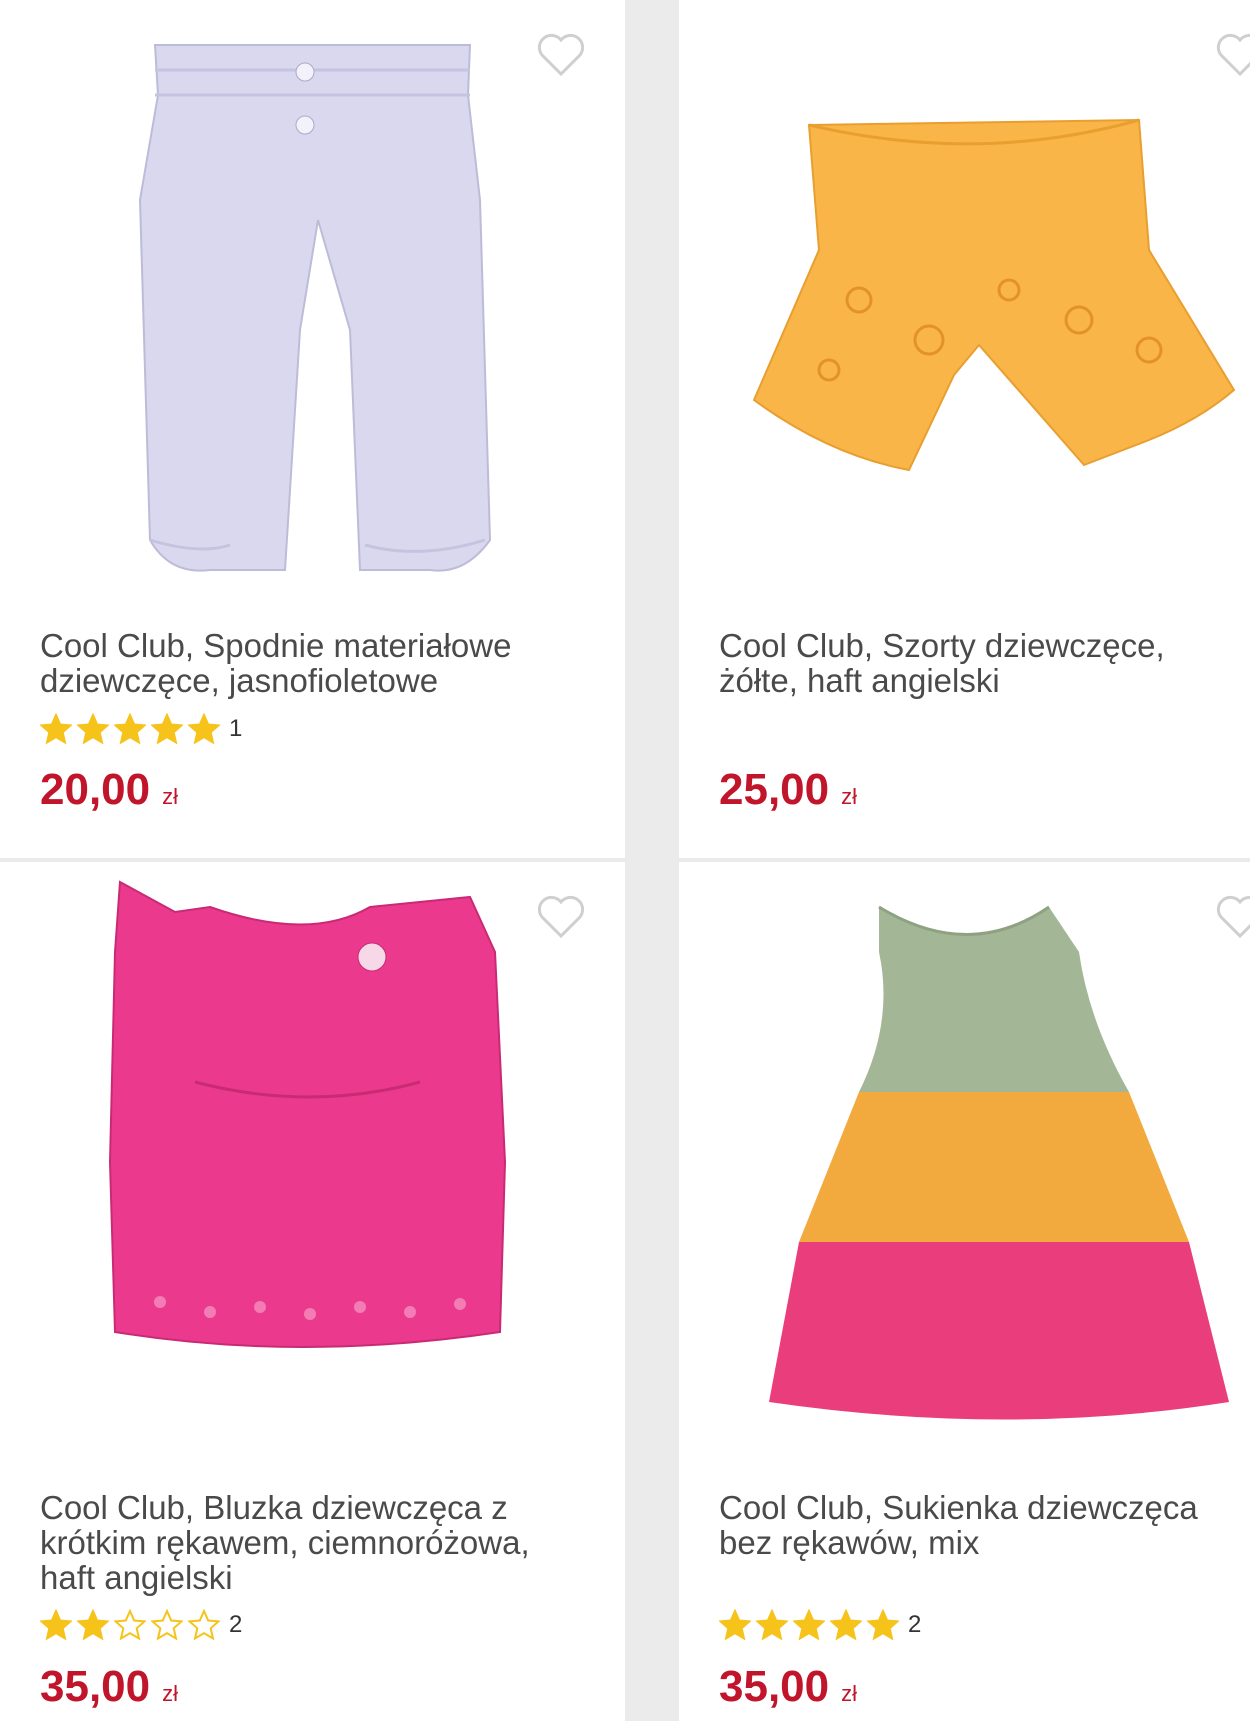  I want to click on rating-count: 1, so click(236, 728).